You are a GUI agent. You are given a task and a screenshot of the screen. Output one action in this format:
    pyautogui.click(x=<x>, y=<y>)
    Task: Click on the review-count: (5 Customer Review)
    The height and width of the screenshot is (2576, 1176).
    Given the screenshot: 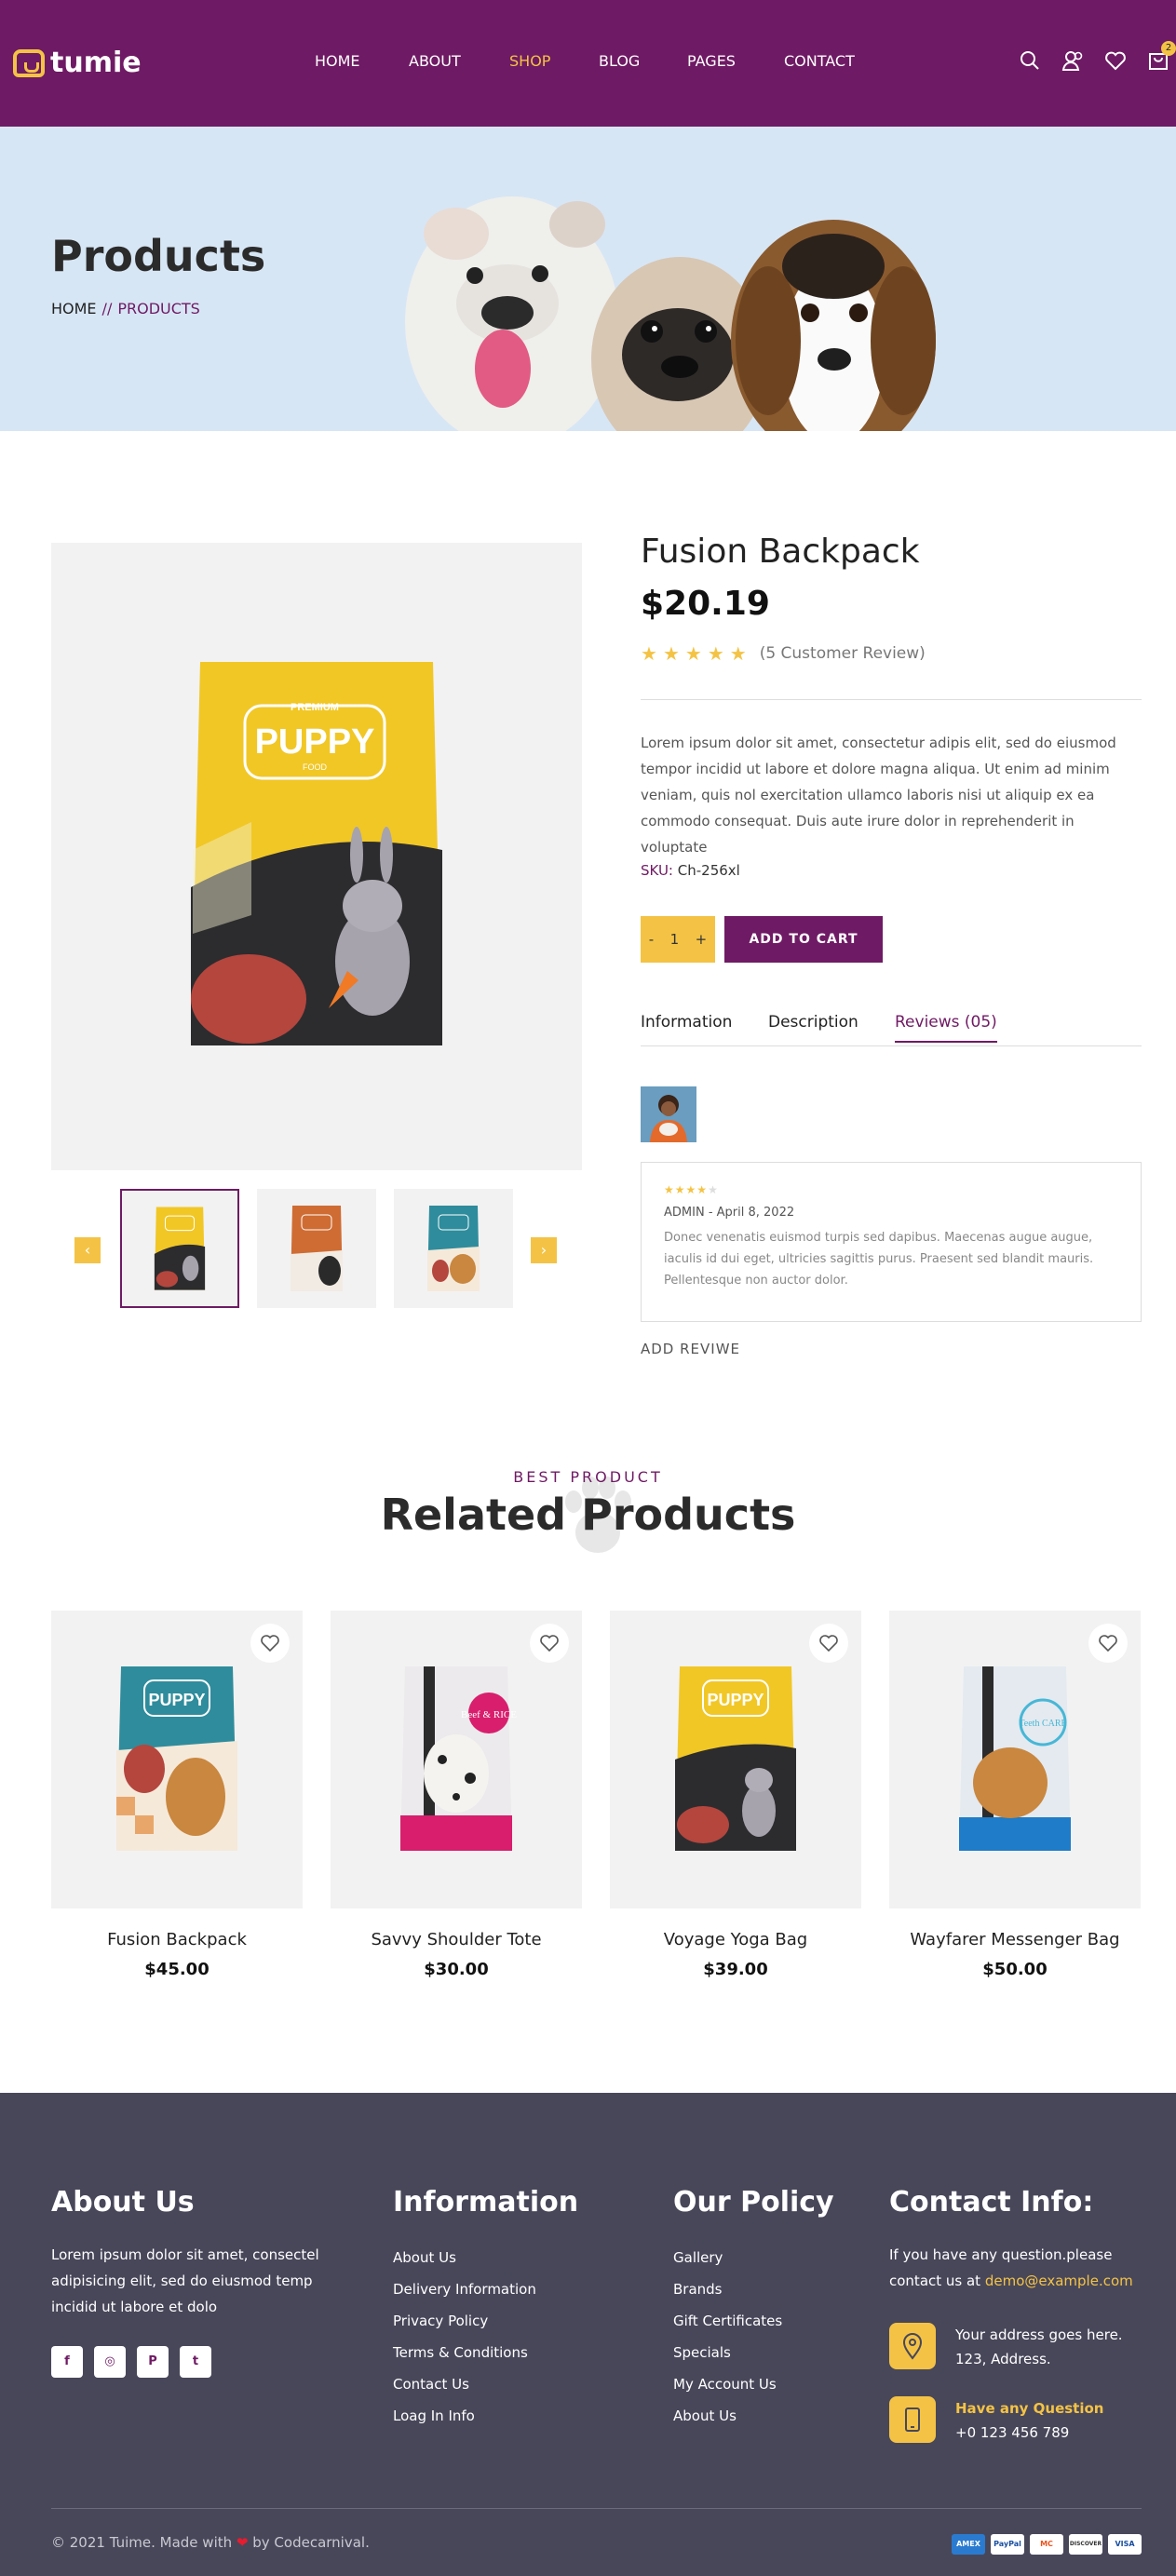 What is the action you would take?
    pyautogui.click(x=843, y=653)
    